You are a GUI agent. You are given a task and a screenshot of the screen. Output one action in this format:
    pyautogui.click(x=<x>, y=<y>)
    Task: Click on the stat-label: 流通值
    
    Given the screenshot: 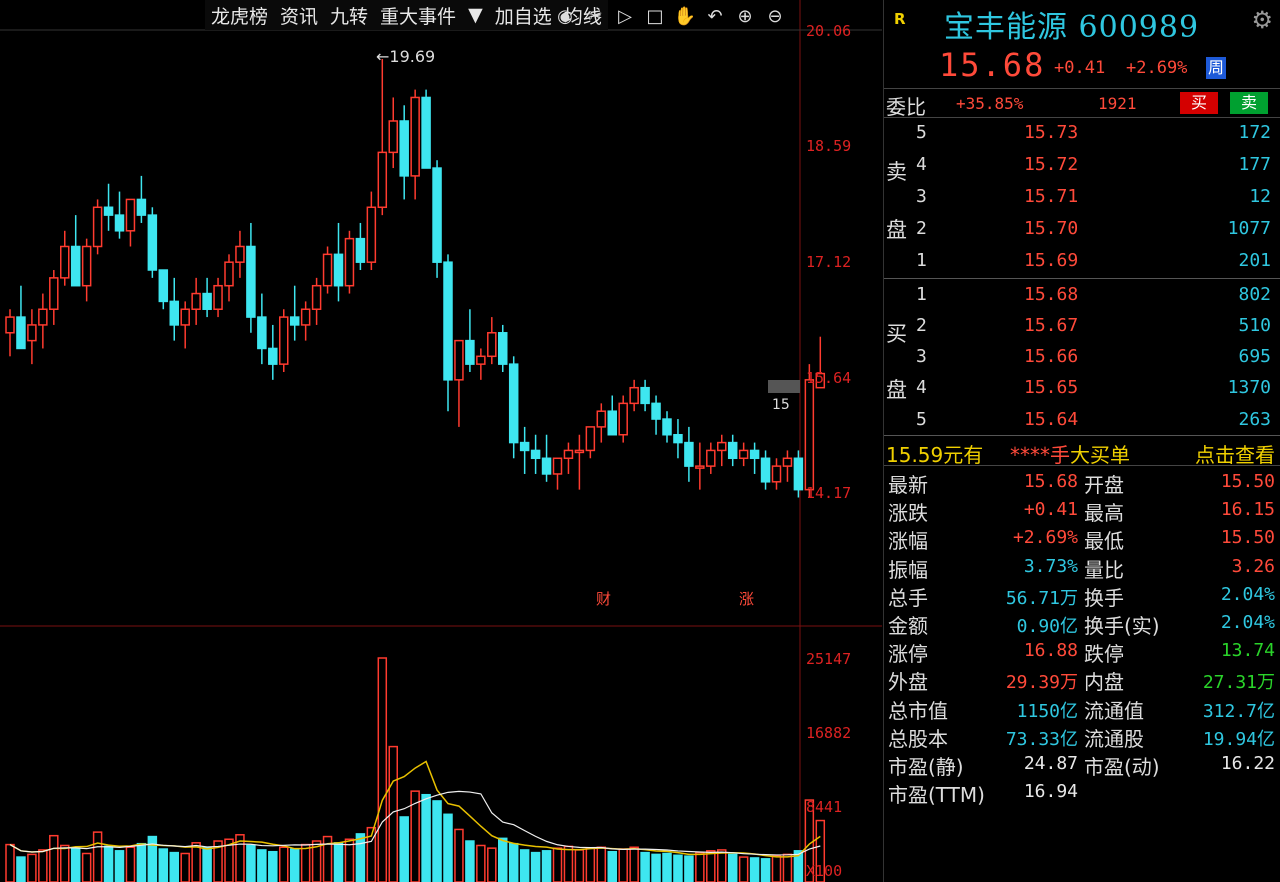 What is the action you would take?
    pyautogui.click(x=1114, y=710)
    